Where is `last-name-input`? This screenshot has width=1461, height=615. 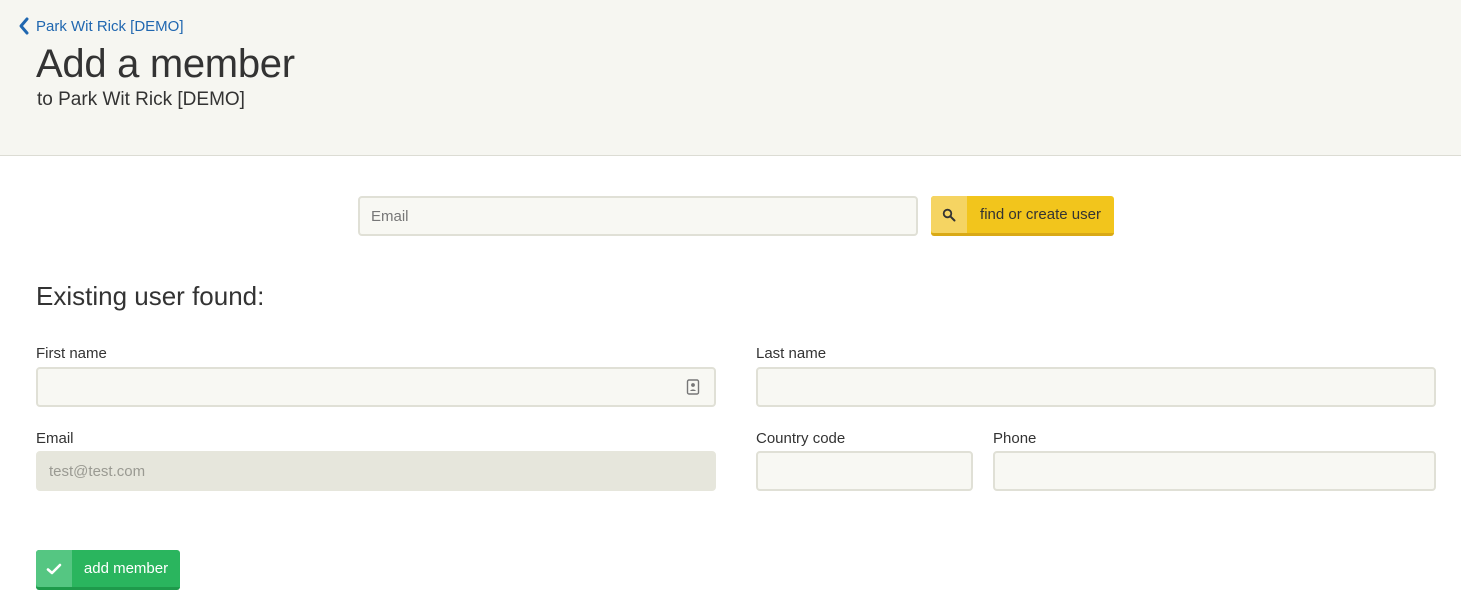
last-name-input is located at coordinates (1096, 387).